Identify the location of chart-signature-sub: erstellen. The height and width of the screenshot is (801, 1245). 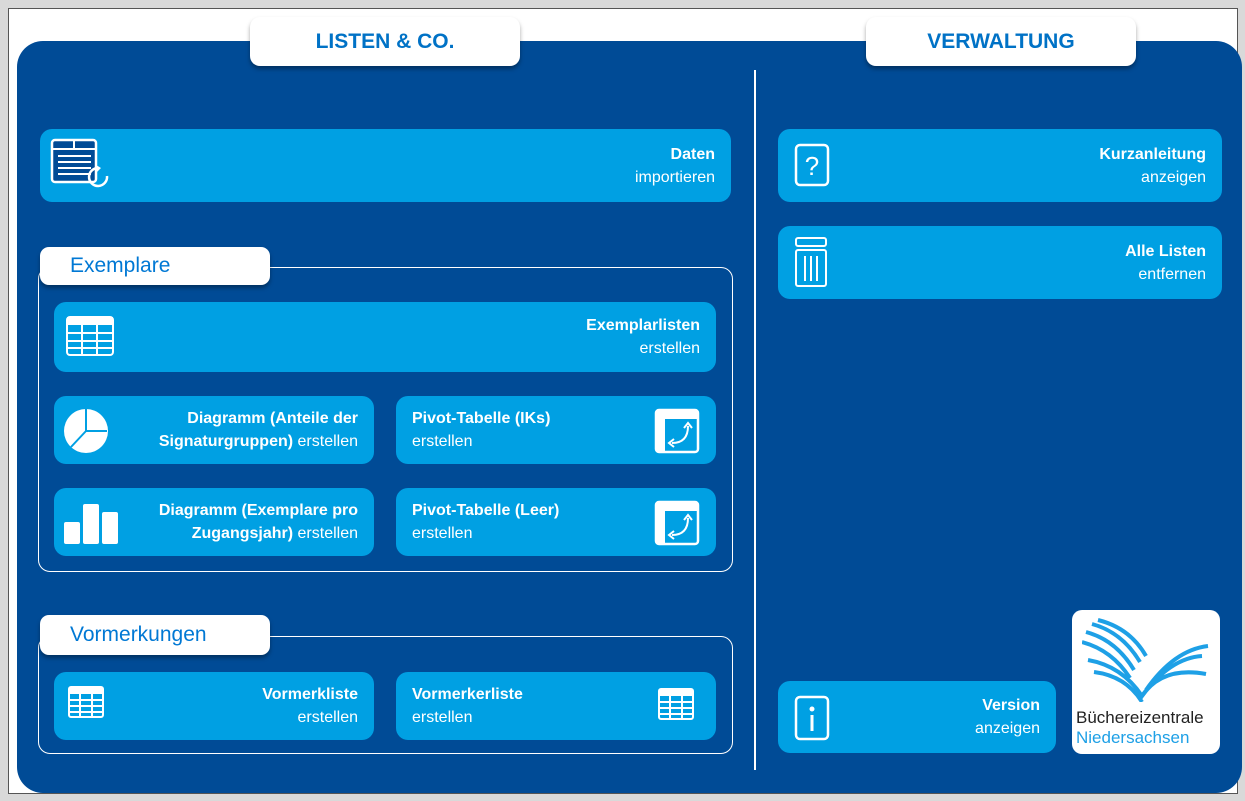
(325, 441).